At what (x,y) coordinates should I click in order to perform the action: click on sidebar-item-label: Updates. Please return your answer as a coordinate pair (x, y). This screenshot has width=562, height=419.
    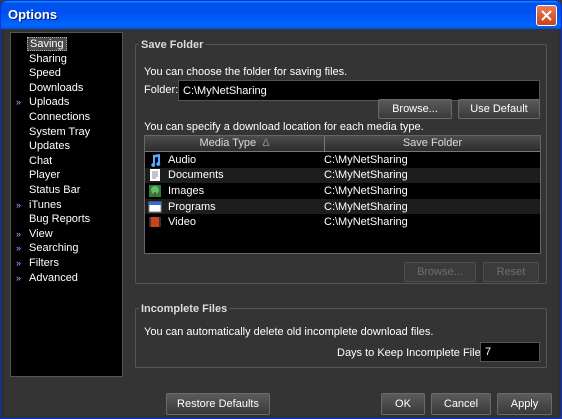
    Looking at the image, I should click on (49, 146).